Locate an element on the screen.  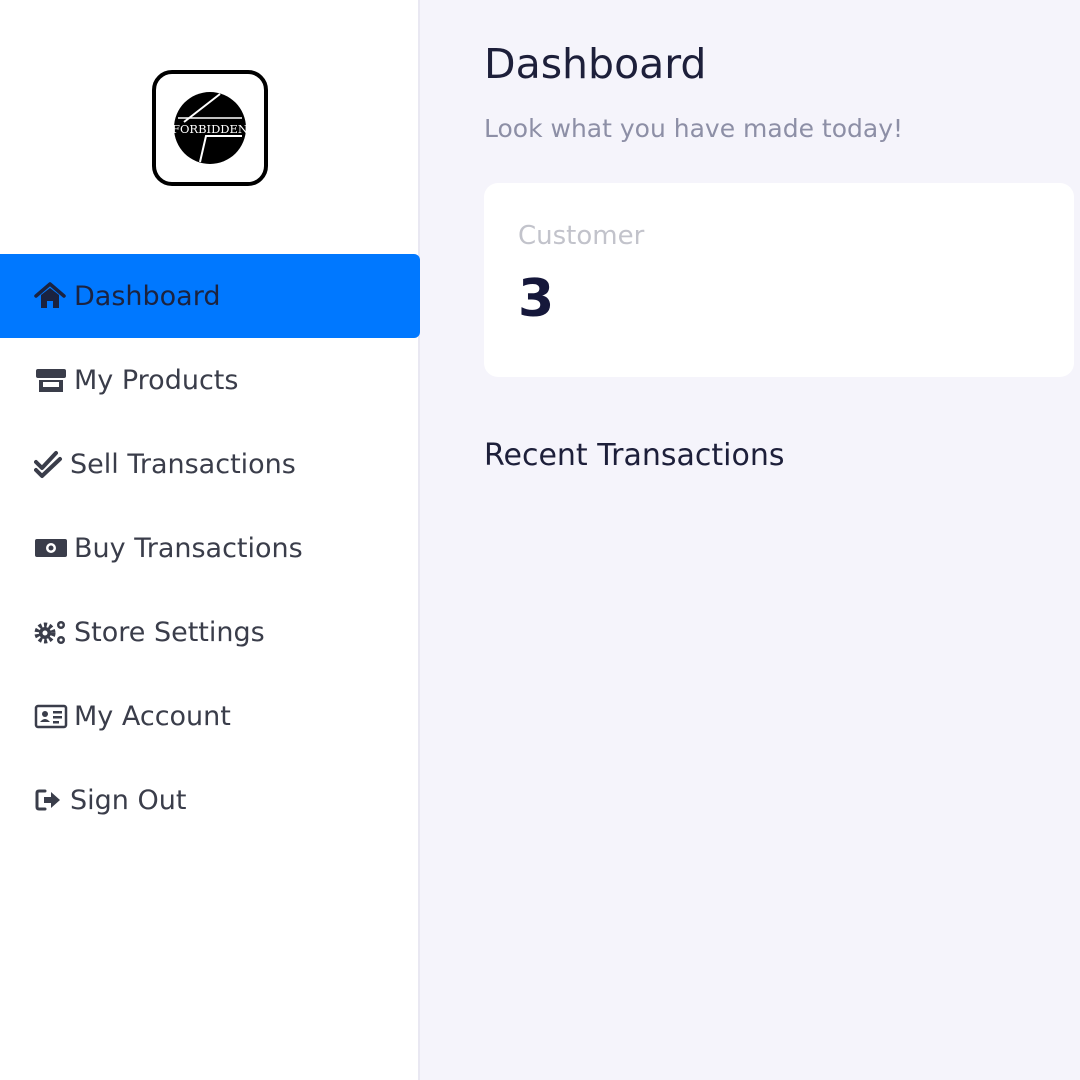
gears-icon is located at coordinates (51, 632).